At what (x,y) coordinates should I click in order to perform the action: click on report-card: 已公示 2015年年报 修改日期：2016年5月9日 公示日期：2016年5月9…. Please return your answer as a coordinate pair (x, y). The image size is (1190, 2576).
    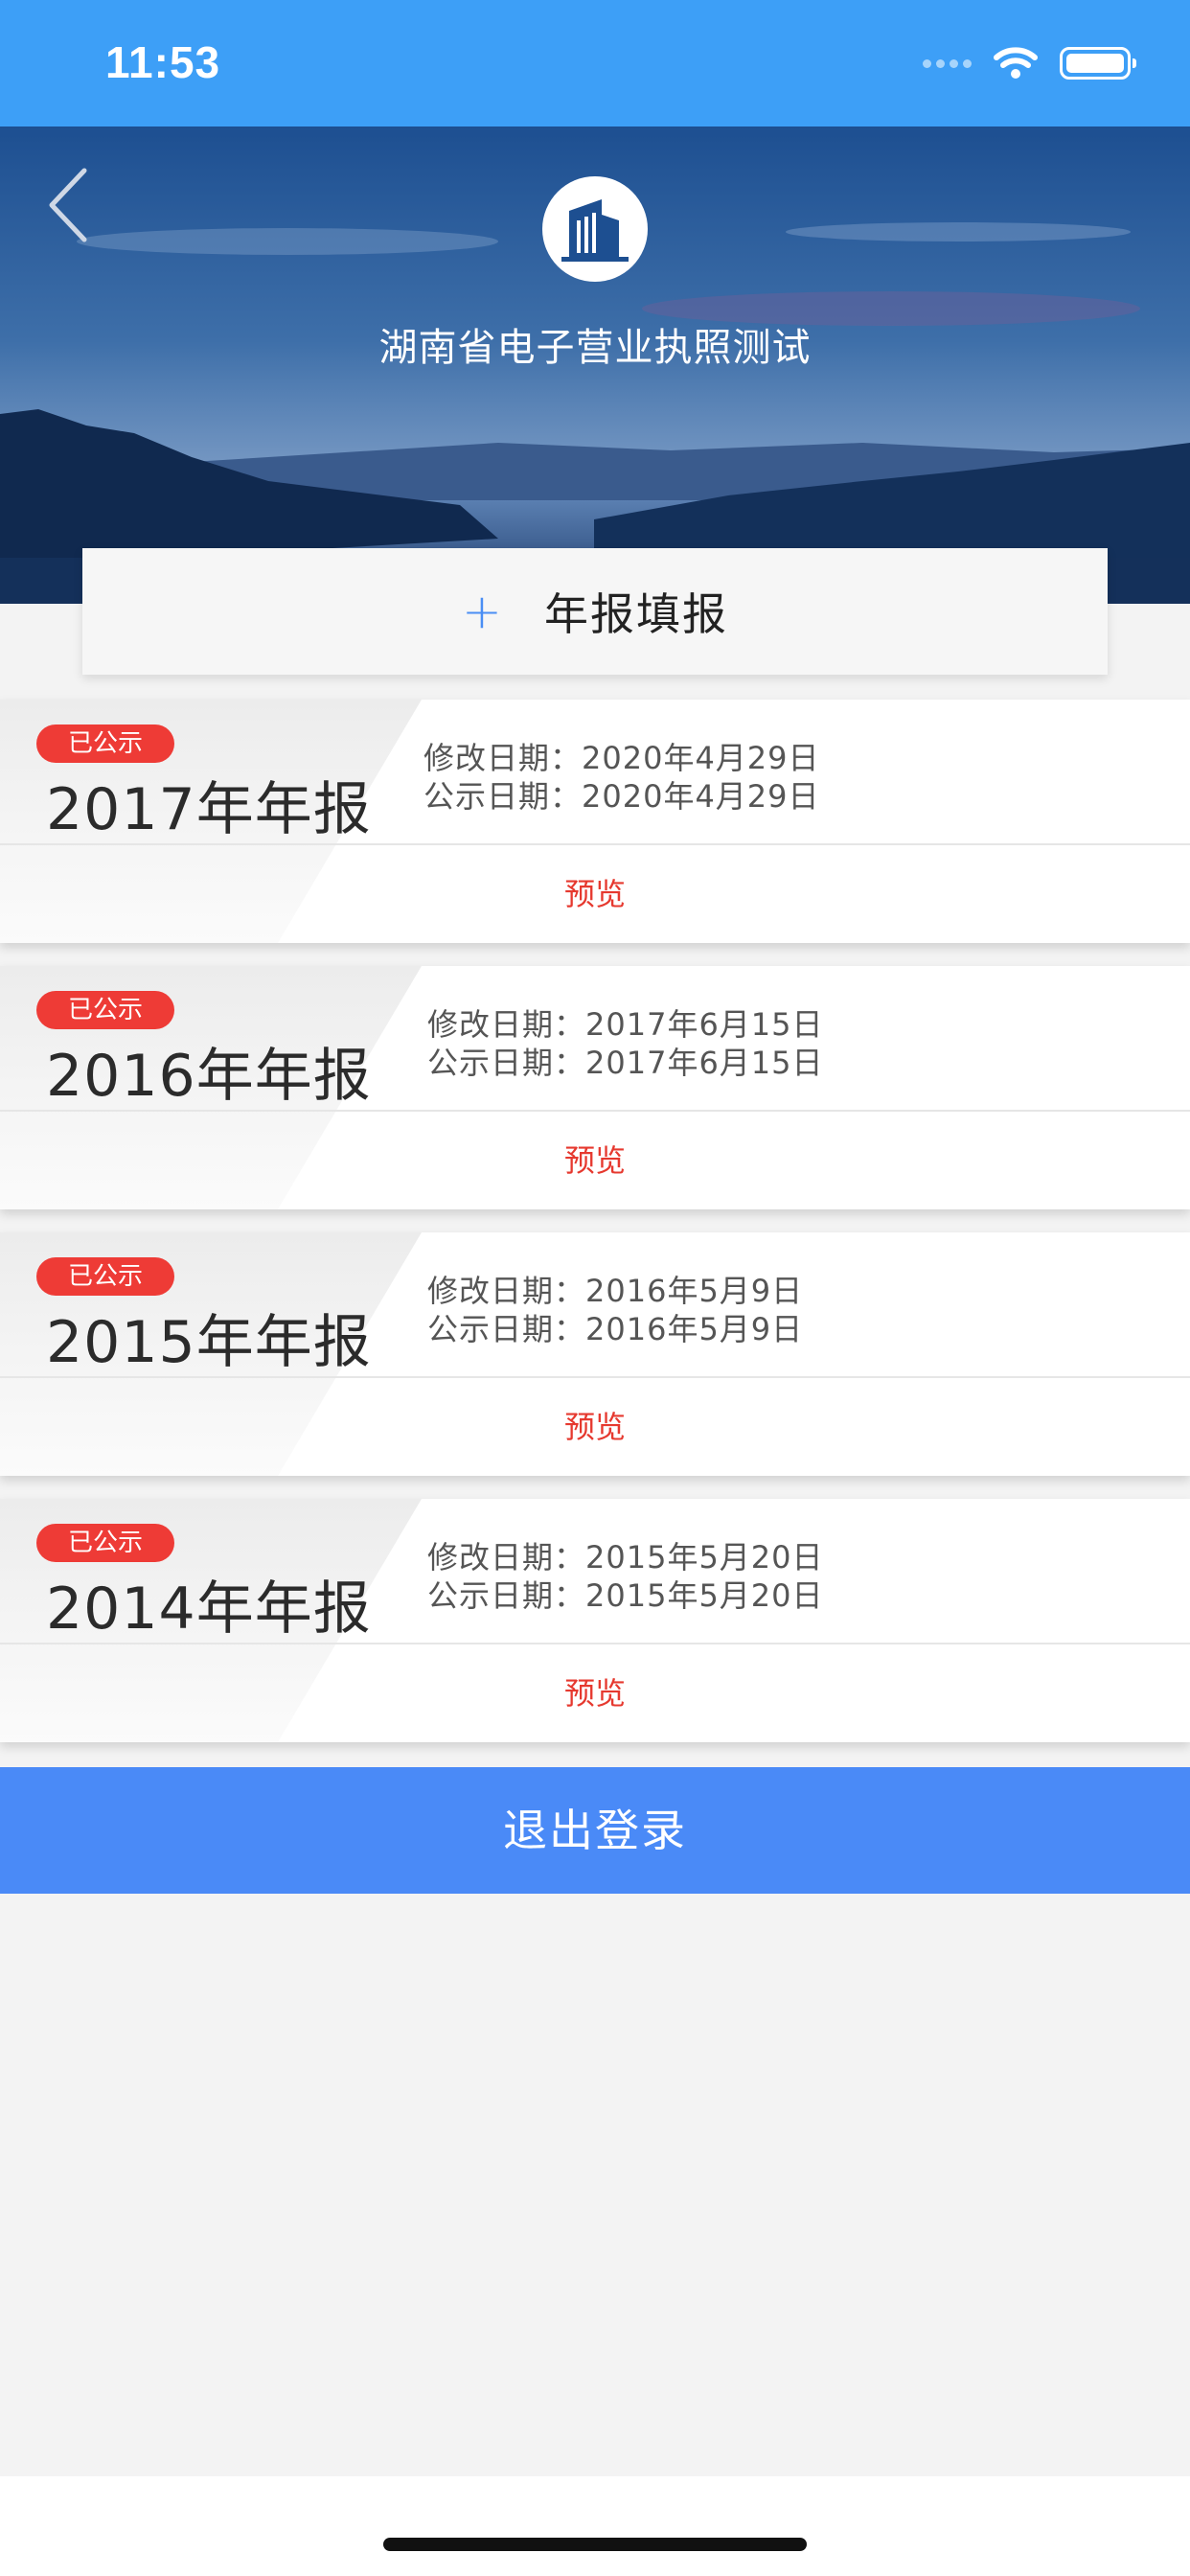
    Looking at the image, I should click on (595, 1354).